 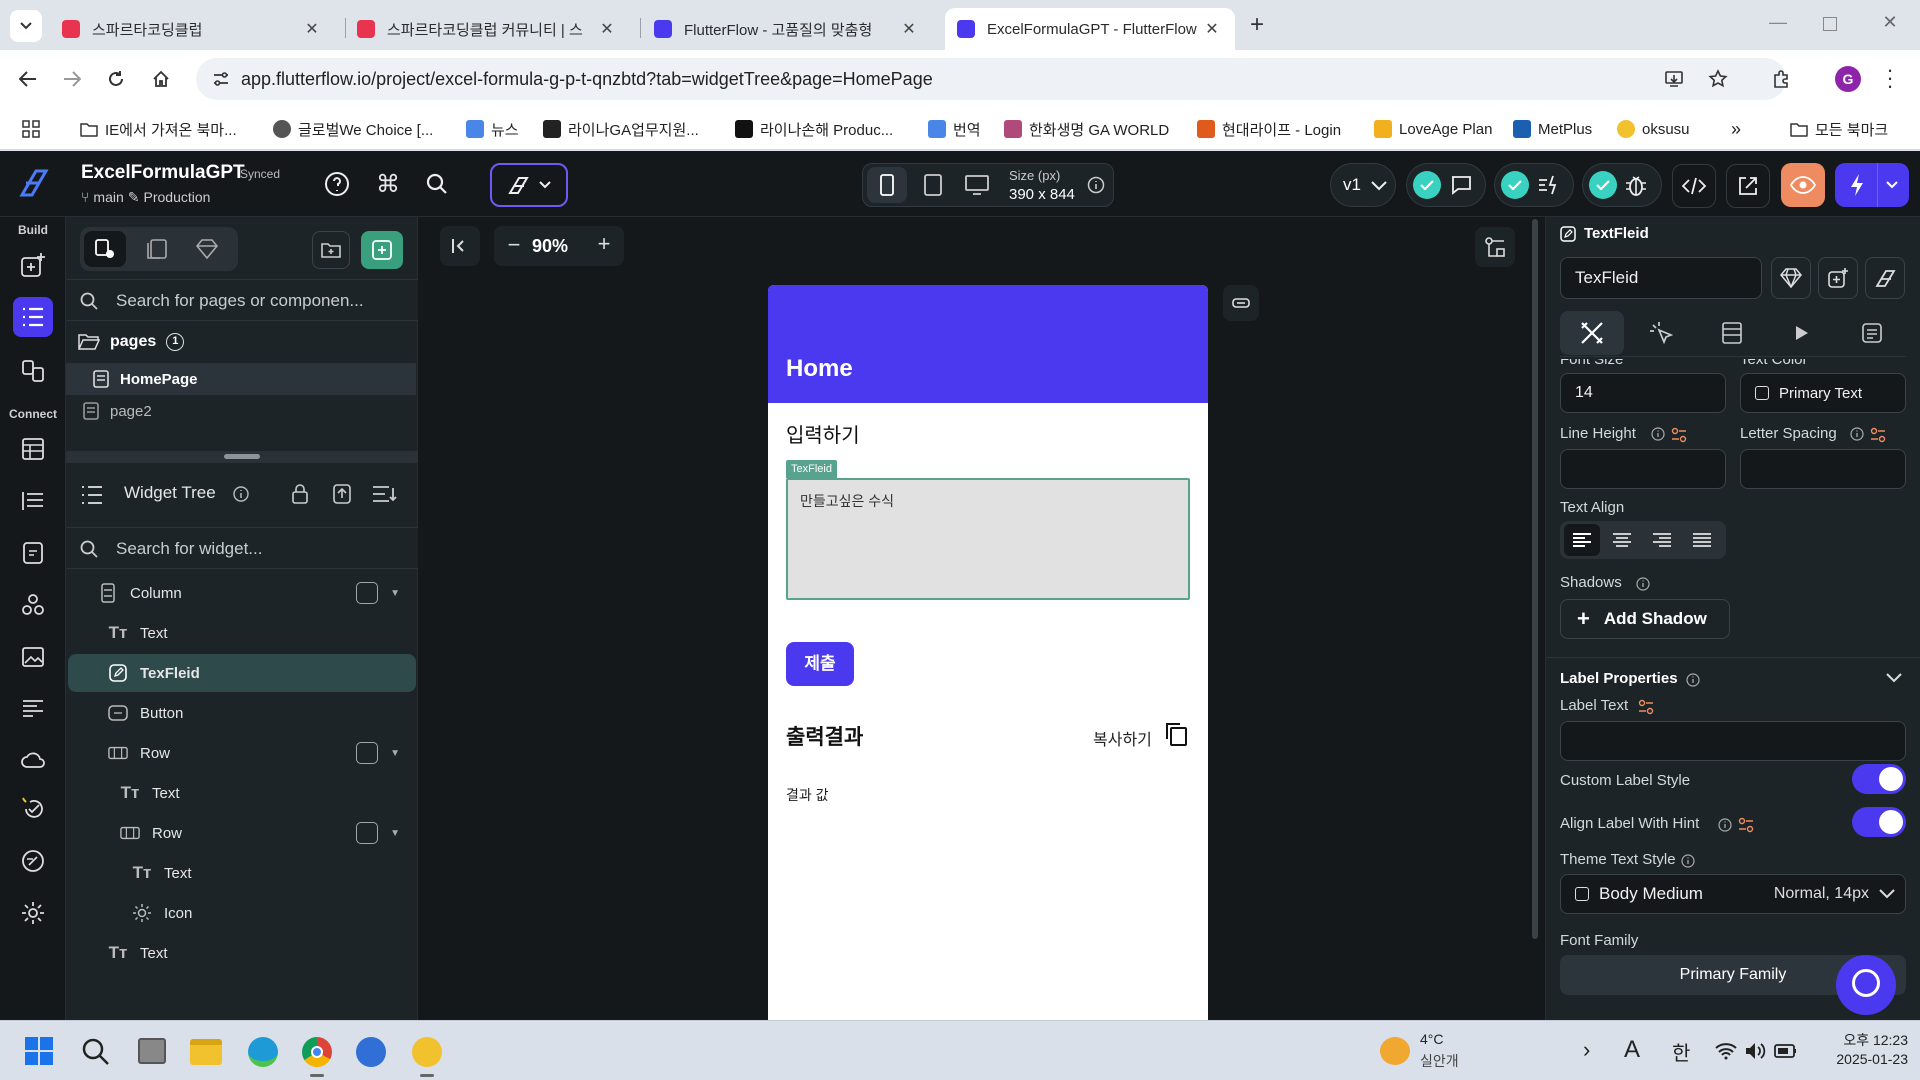 What do you see at coordinates (145, 197) in the screenshot?
I see `branch-info: ⑂ main ✎ Production` at bounding box center [145, 197].